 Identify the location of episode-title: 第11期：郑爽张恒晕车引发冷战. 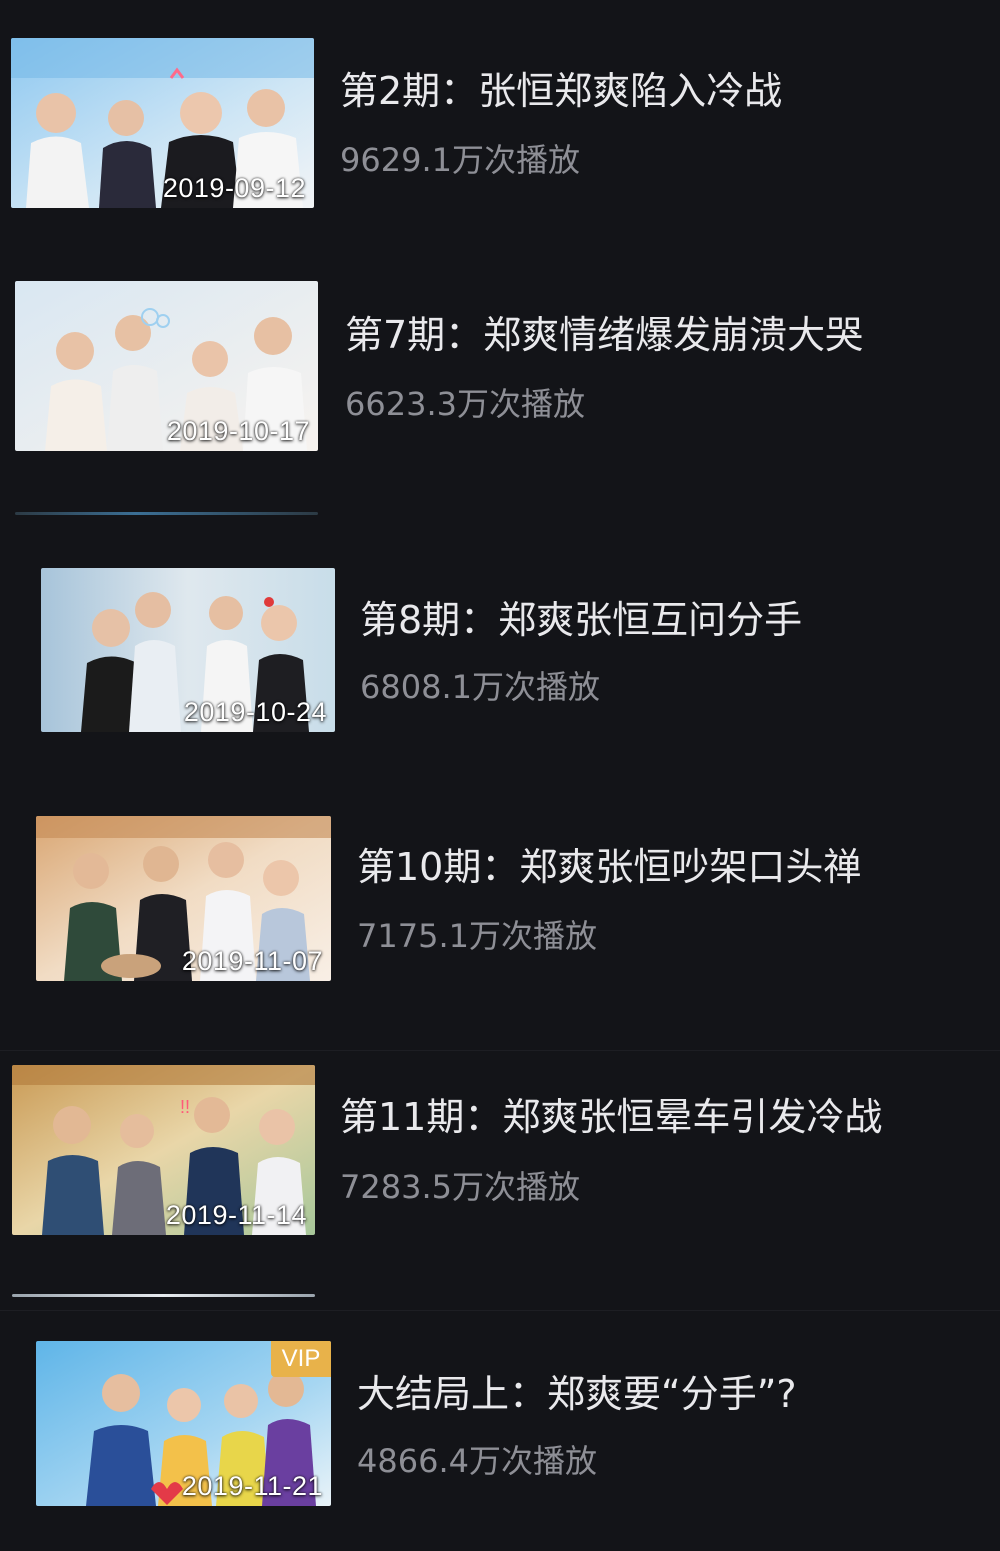
(611, 1117).